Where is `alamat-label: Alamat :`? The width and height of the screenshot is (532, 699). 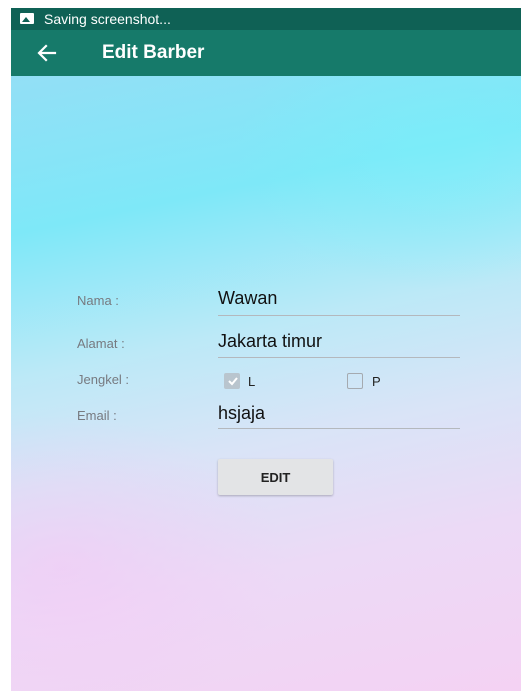
alamat-label: Alamat : is located at coordinates (101, 343).